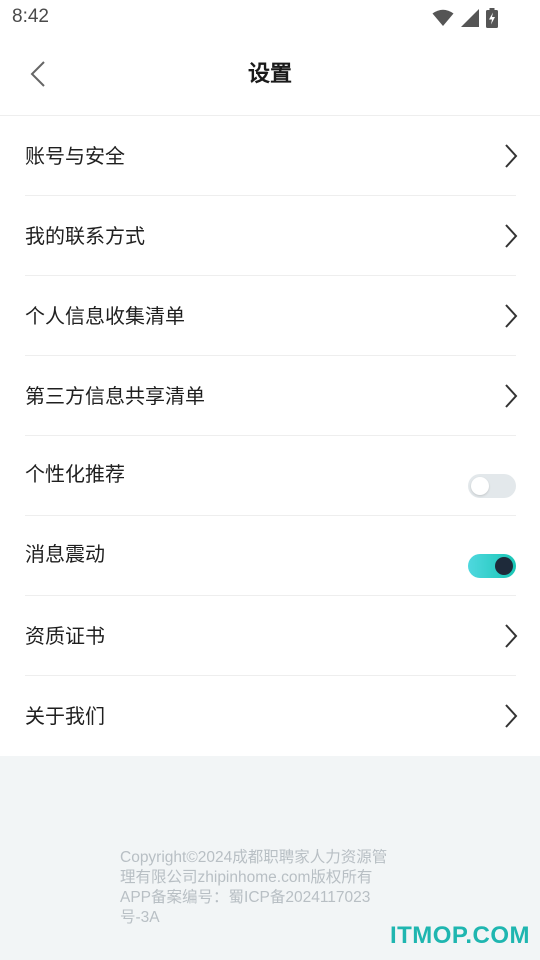  What do you see at coordinates (270, 476) in the screenshot?
I see `settings-item-personalized-recommendation: 个性化推荐` at bounding box center [270, 476].